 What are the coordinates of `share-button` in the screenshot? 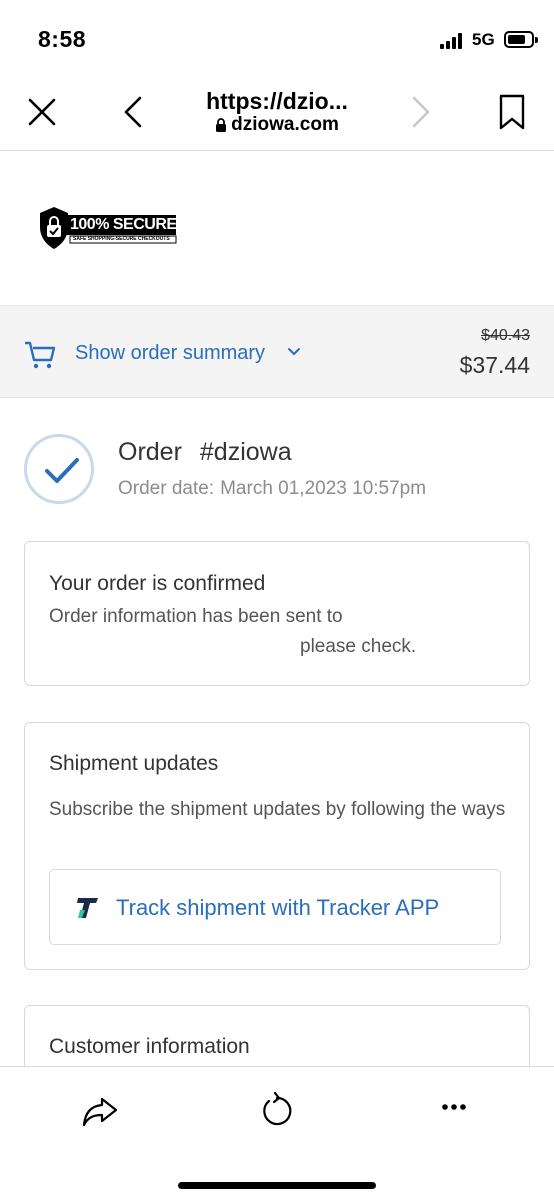 It's located at (100, 1111).